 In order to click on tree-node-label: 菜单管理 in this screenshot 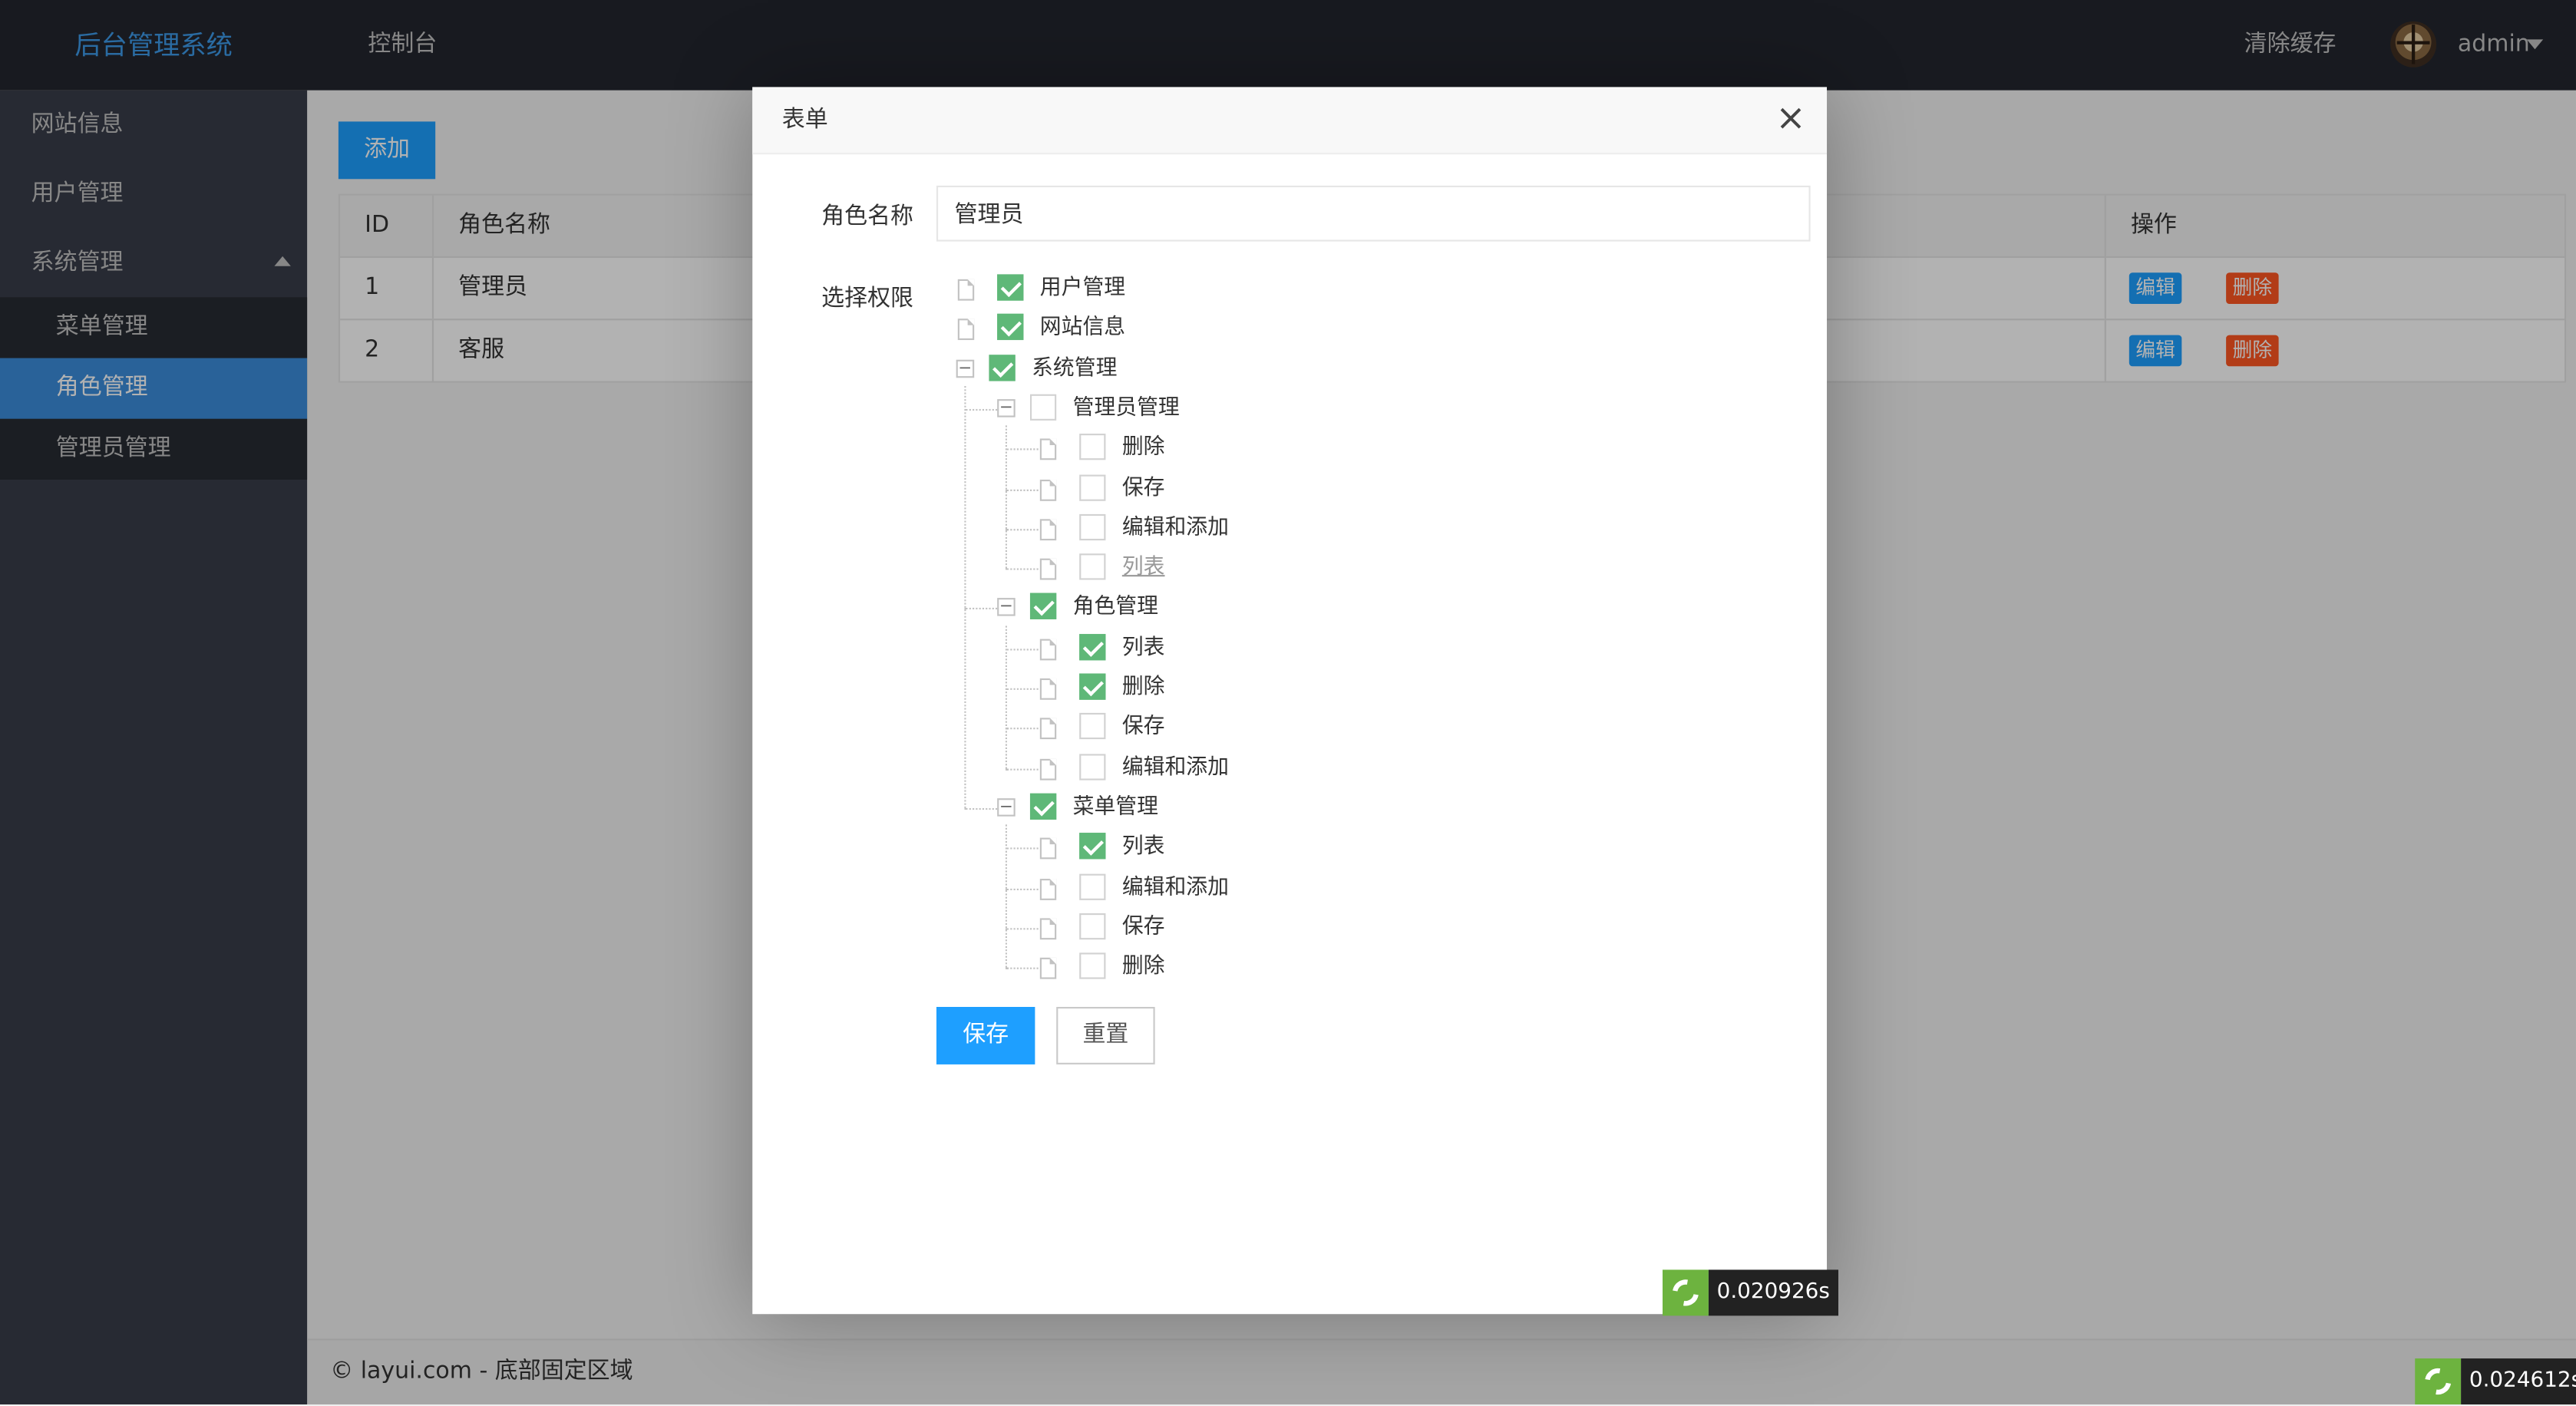, I will do `click(1115, 807)`.